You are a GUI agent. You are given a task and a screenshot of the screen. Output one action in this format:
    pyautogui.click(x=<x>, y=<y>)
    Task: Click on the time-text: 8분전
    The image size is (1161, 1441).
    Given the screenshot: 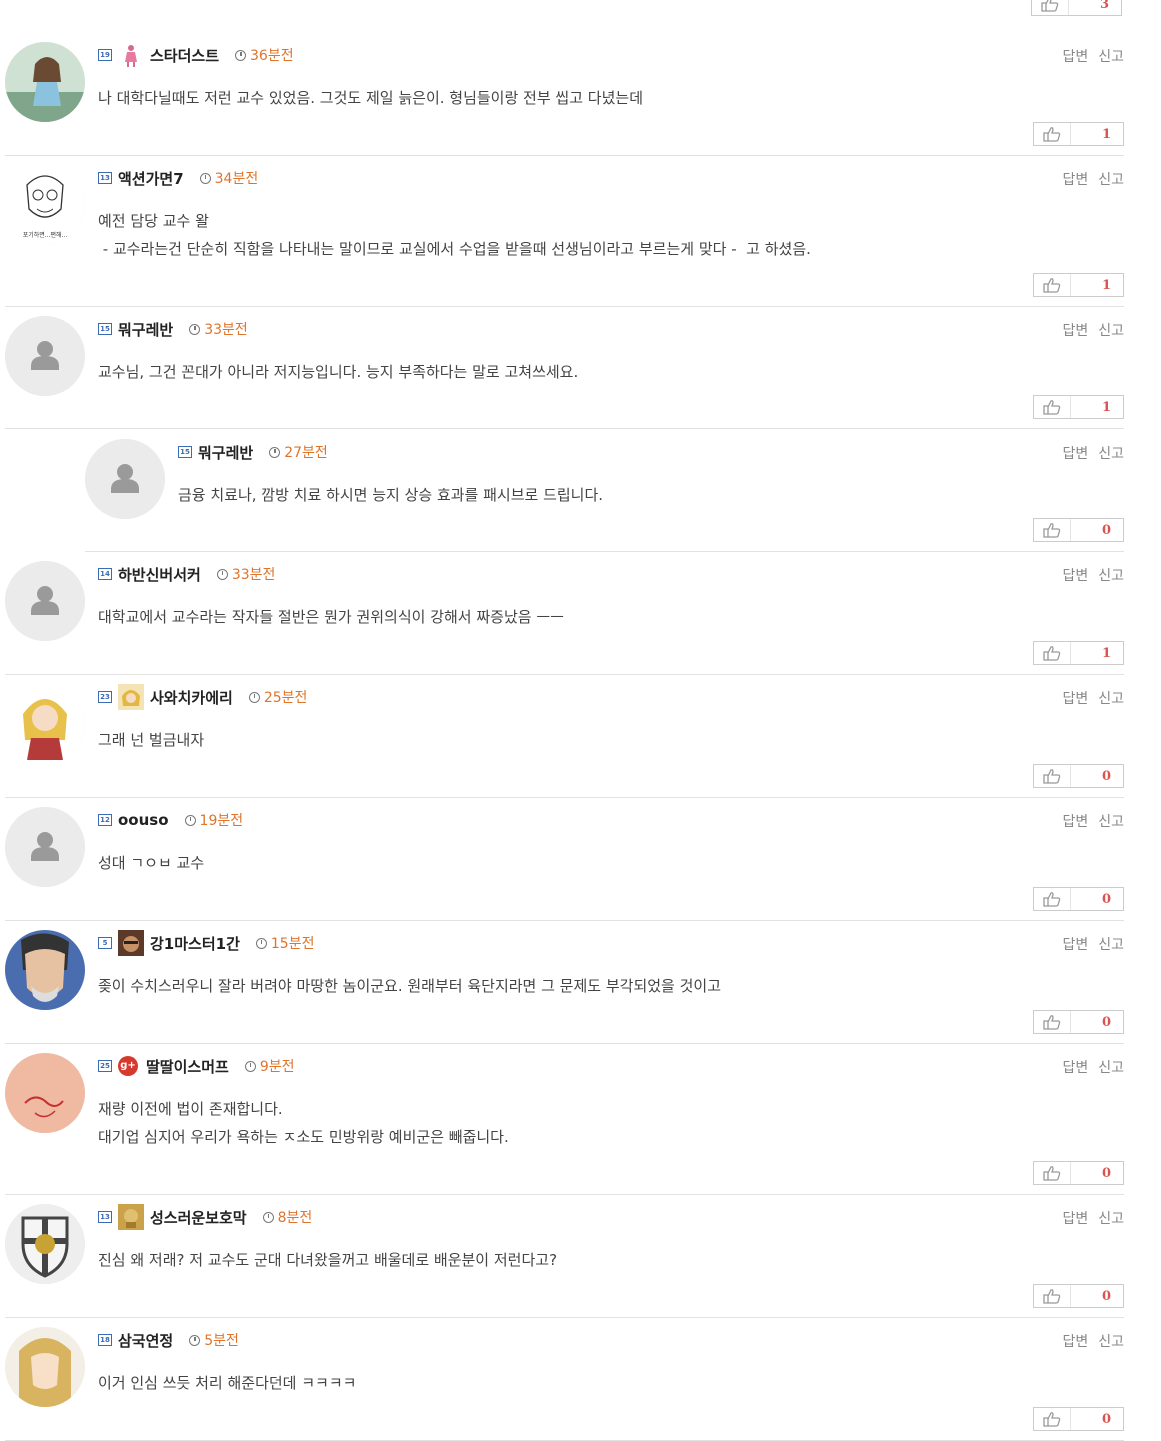 What is the action you would take?
    pyautogui.click(x=295, y=1218)
    